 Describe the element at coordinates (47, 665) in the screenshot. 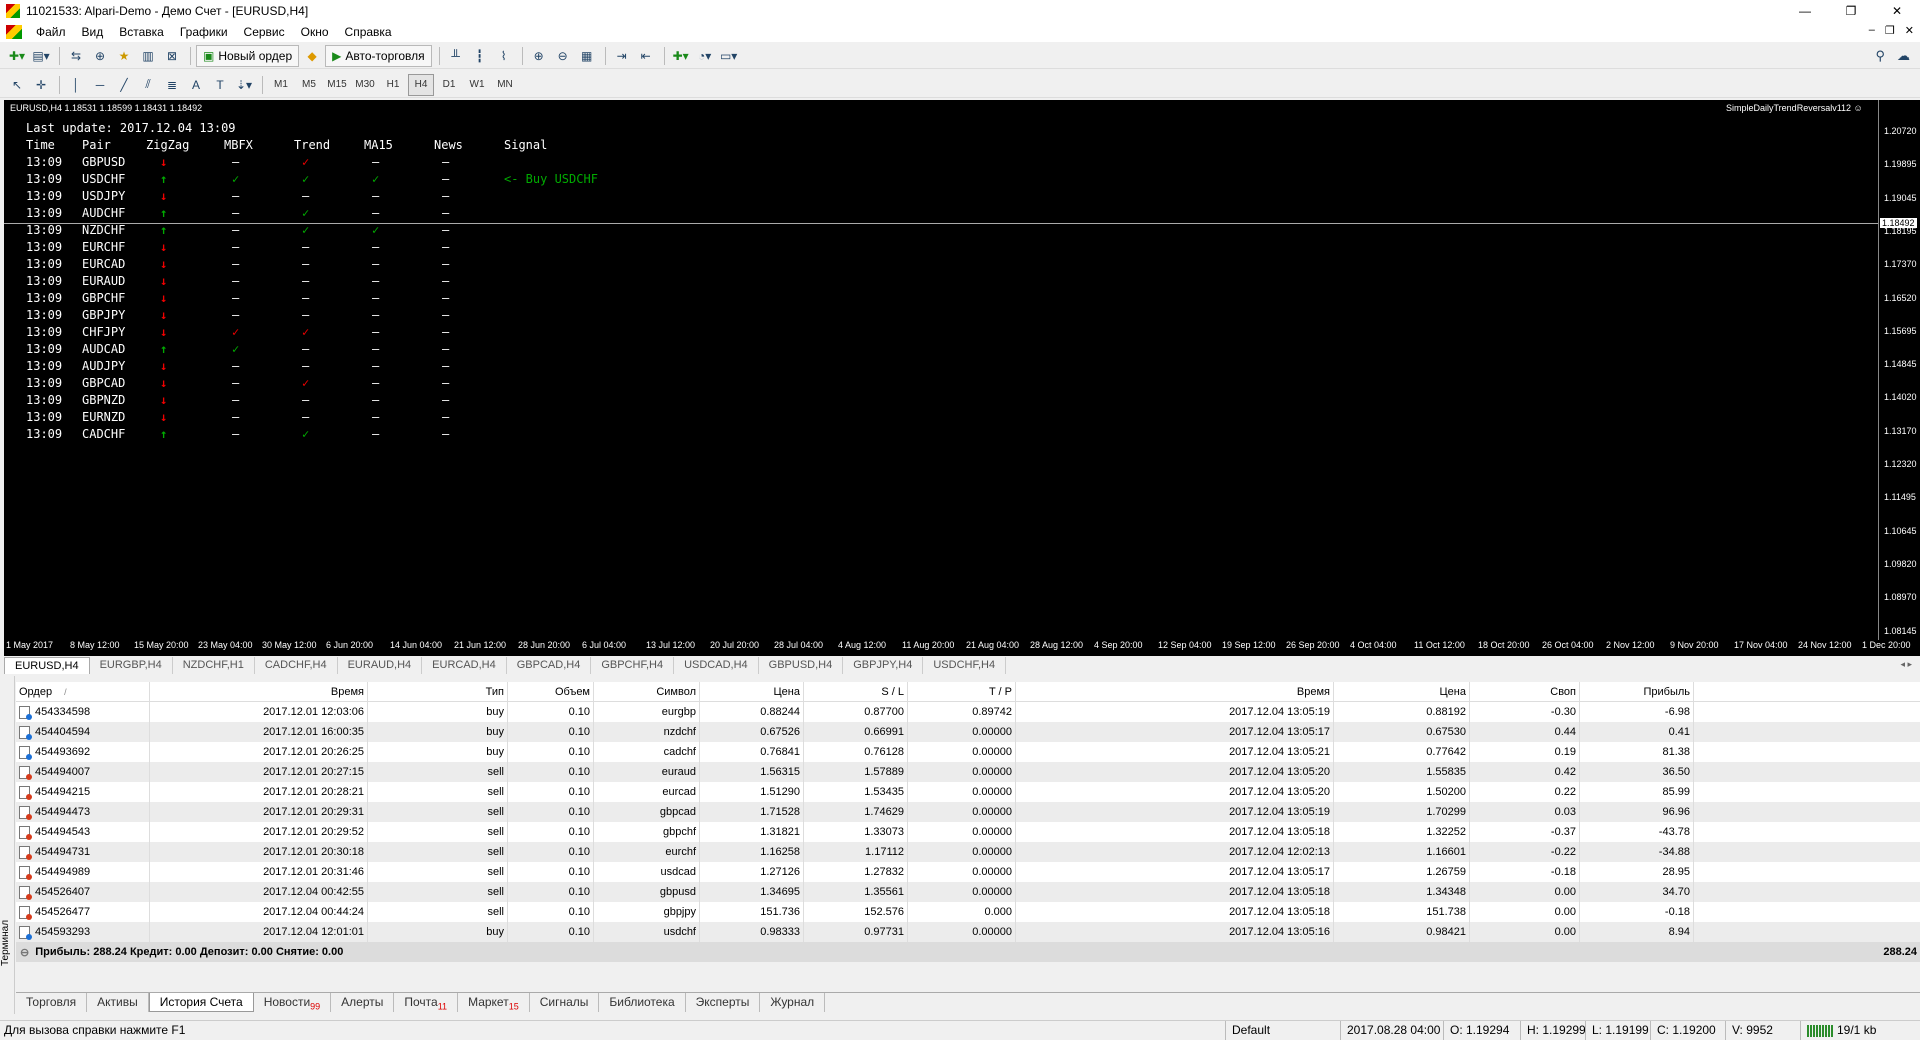

I see `chart-tab: EURUSD,H4` at that location.